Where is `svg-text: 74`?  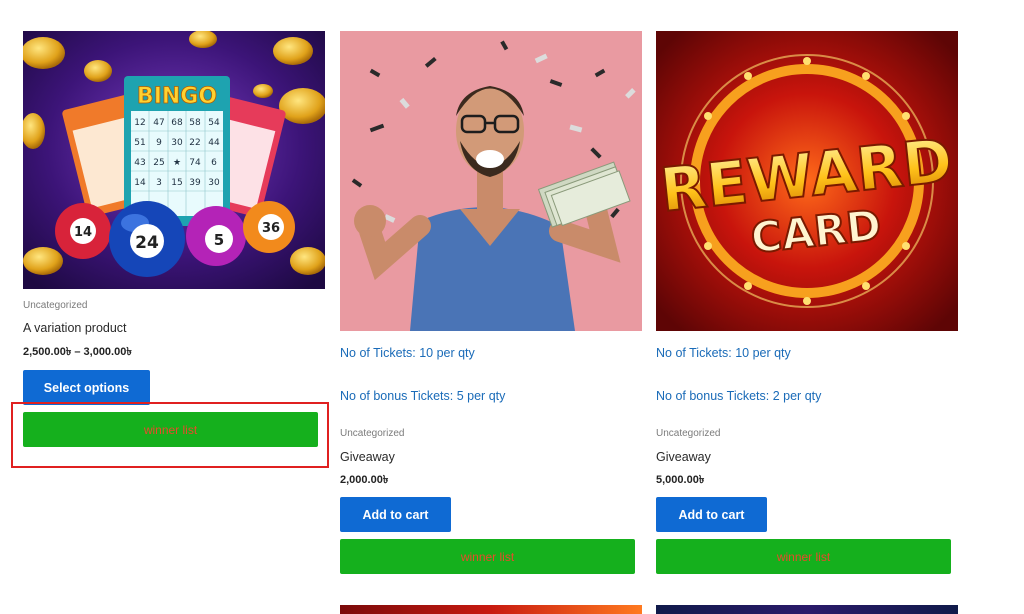 svg-text: 74 is located at coordinates (195, 163).